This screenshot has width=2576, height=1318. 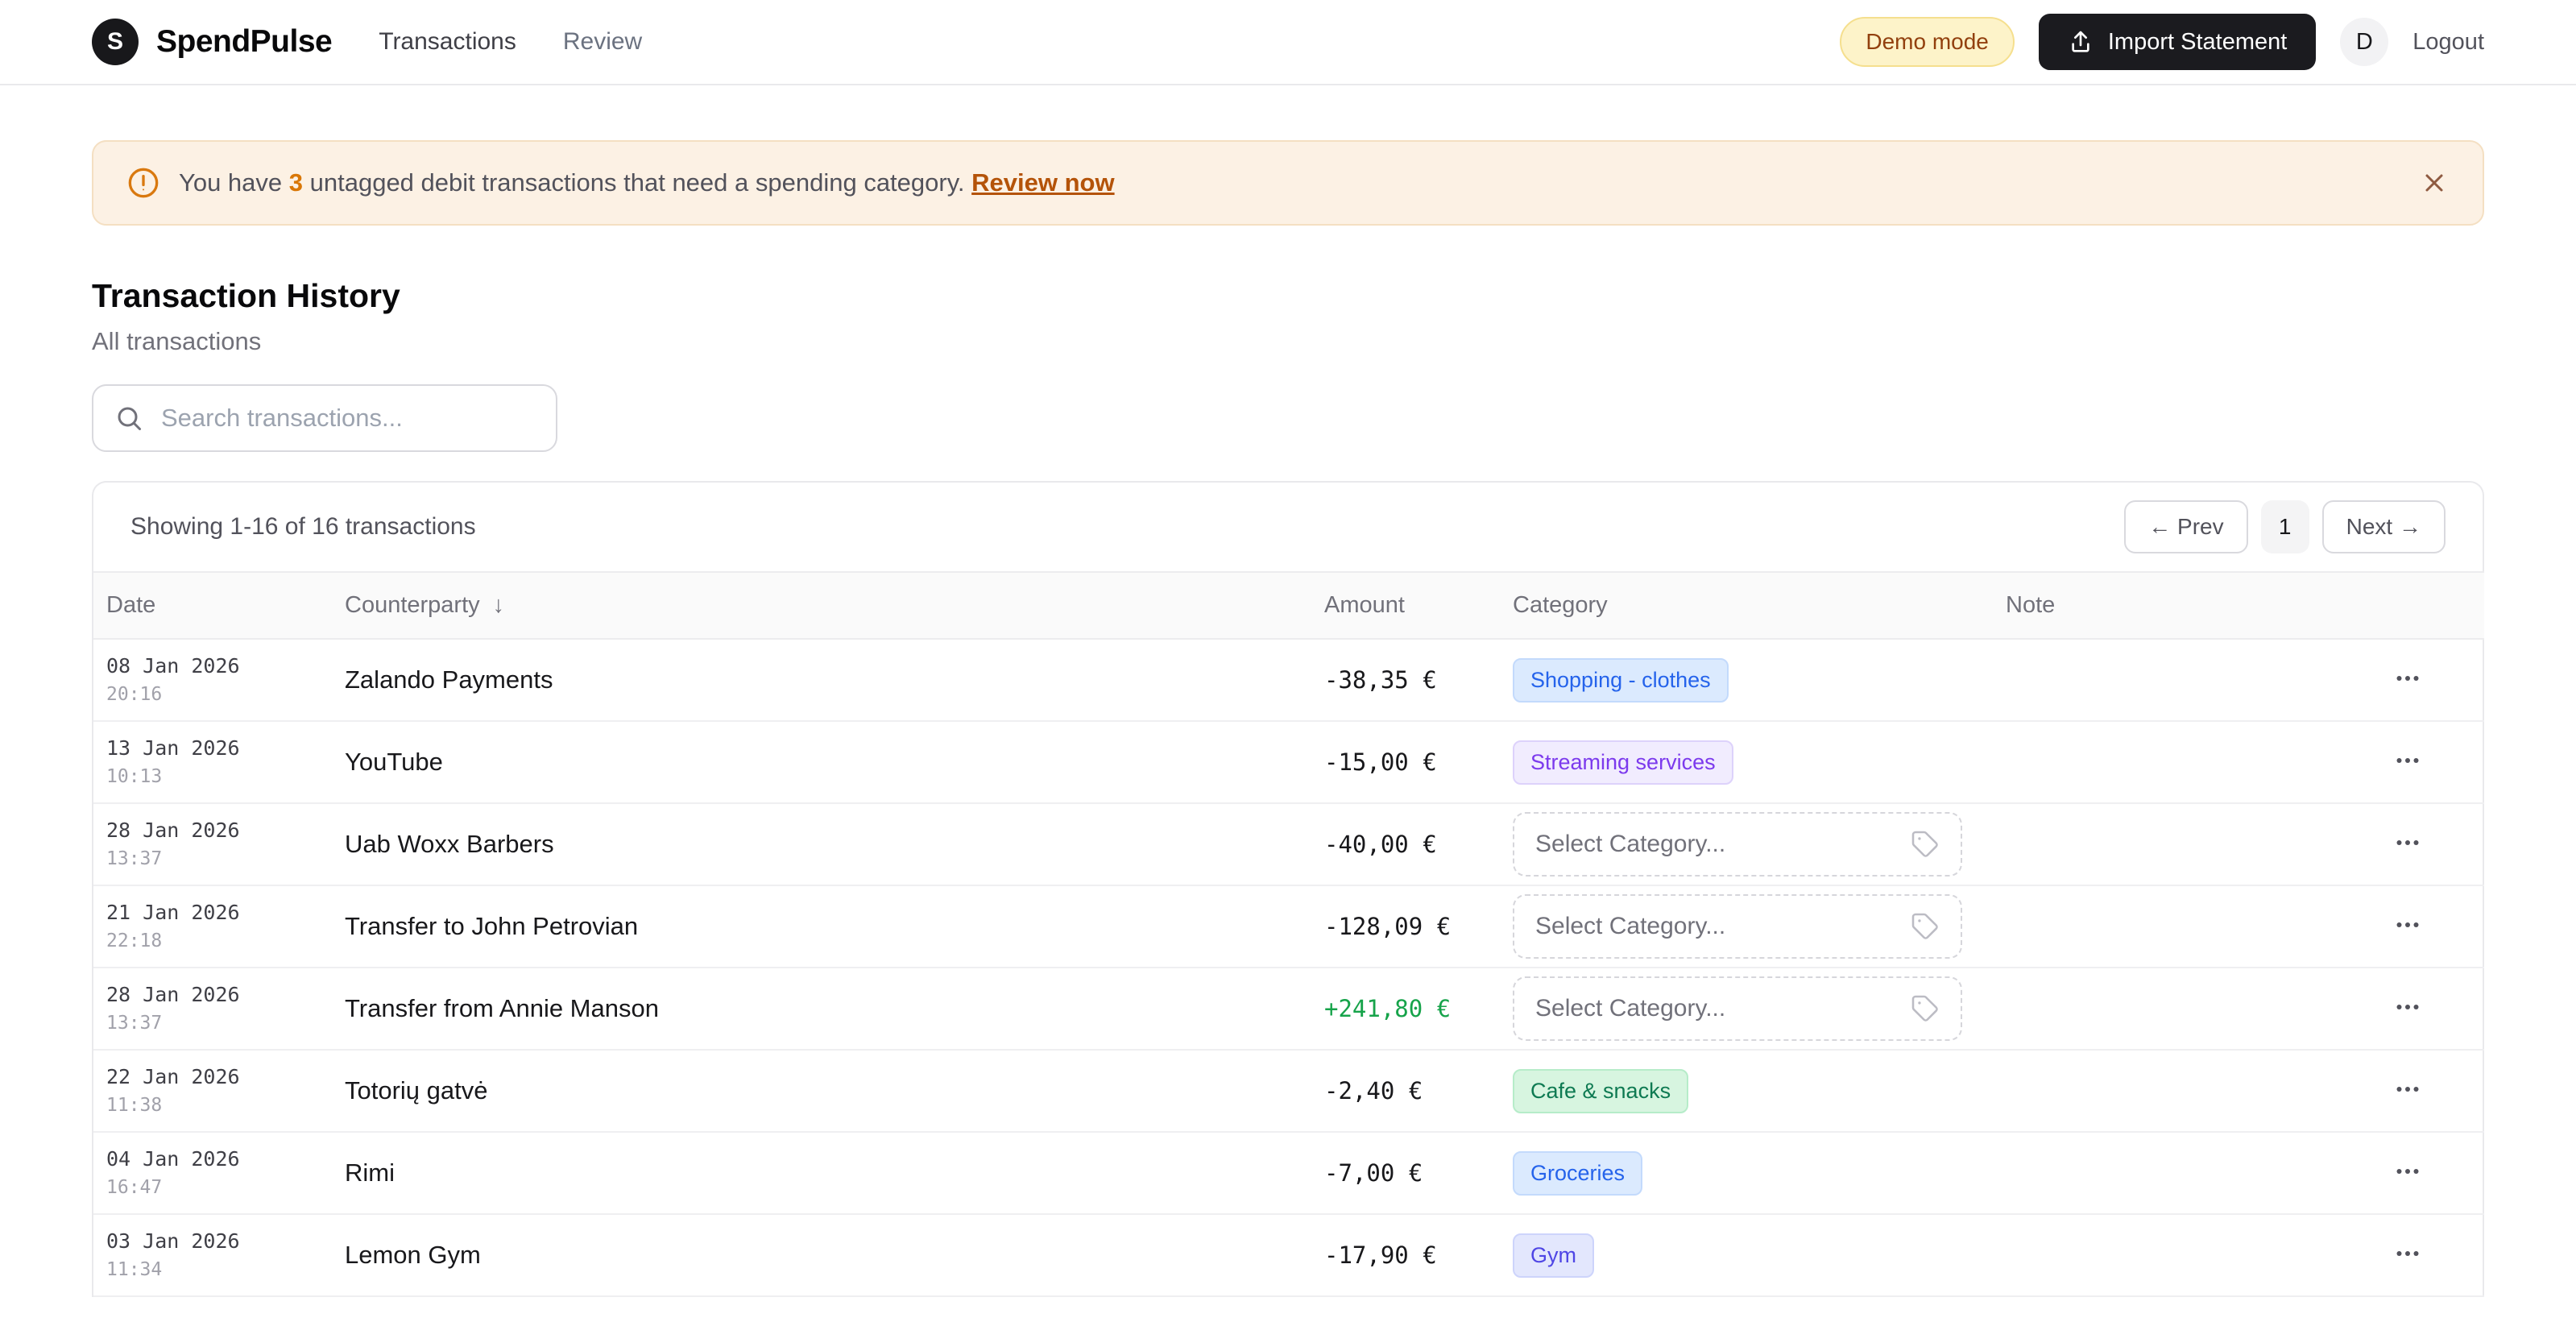 I want to click on transaction-date: 03 Jan 2026, so click(x=173, y=1241).